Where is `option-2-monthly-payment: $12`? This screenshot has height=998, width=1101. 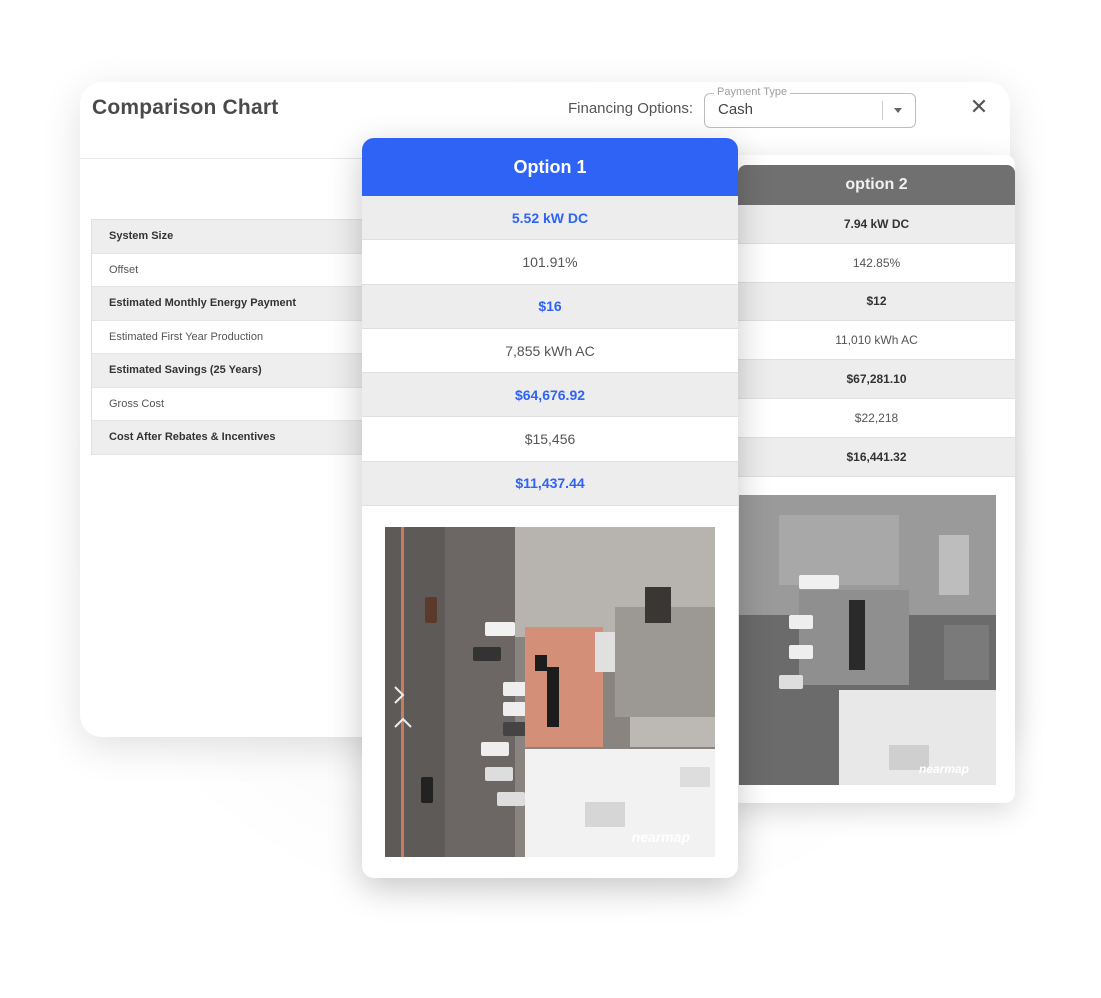
option-2-monthly-payment: $12 is located at coordinates (876, 302).